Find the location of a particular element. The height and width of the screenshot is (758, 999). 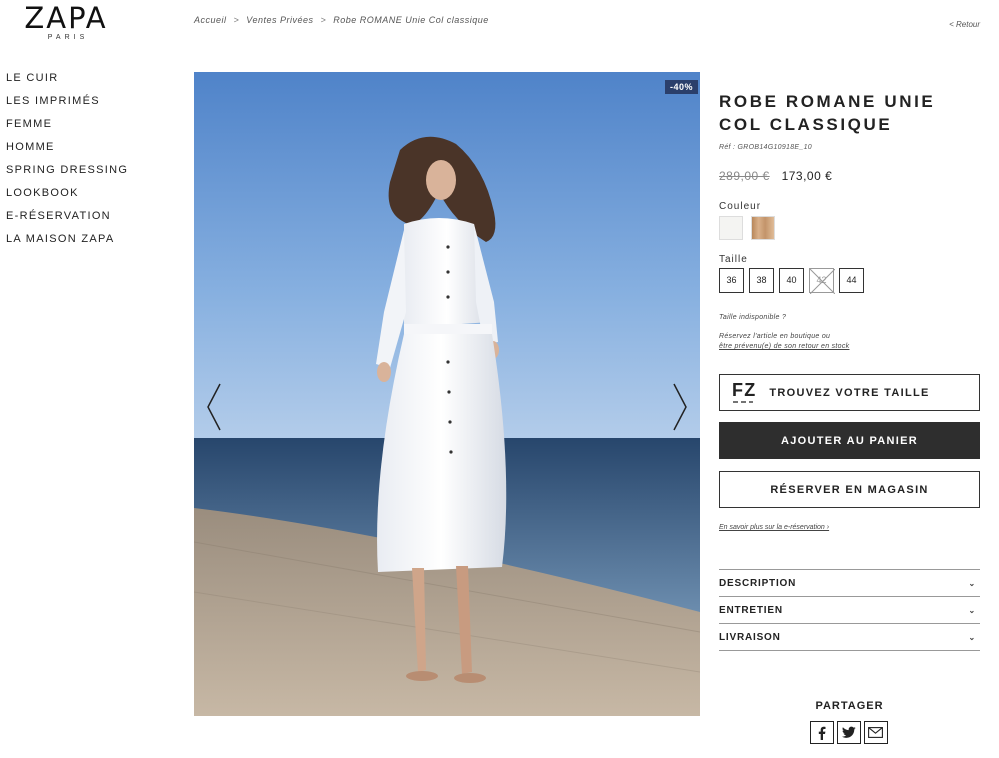

size-option-38: 38 is located at coordinates (761, 280).